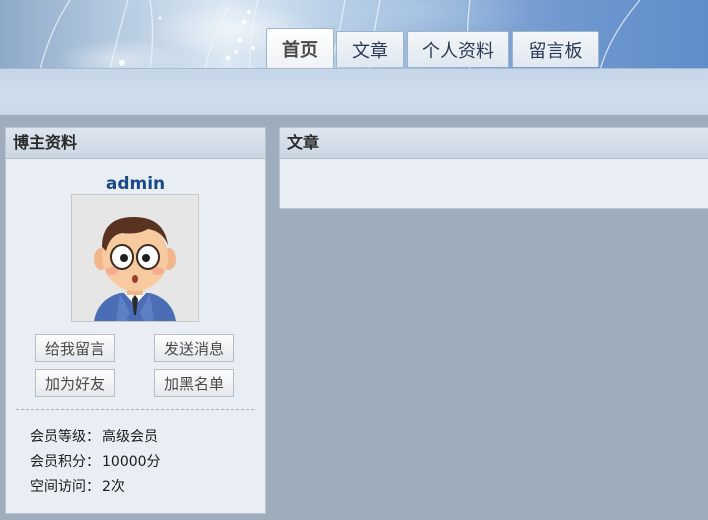 This screenshot has width=708, height=520. What do you see at coordinates (65, 487) in the screenshot?
I see `stat-space-visits-label: 空间访问：` at bounding box center [65, 487].